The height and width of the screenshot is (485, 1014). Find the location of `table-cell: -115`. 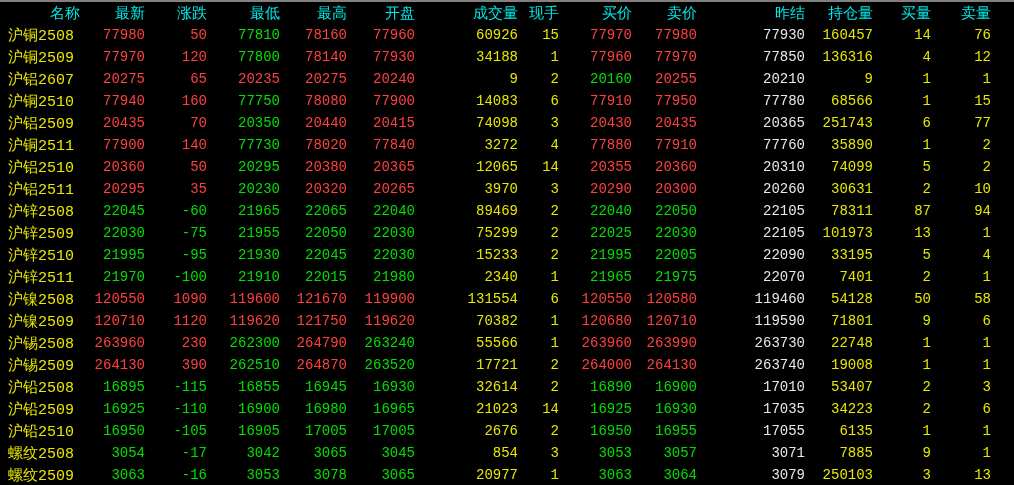

table-cell: -115 is located at coordinates (190, 387).